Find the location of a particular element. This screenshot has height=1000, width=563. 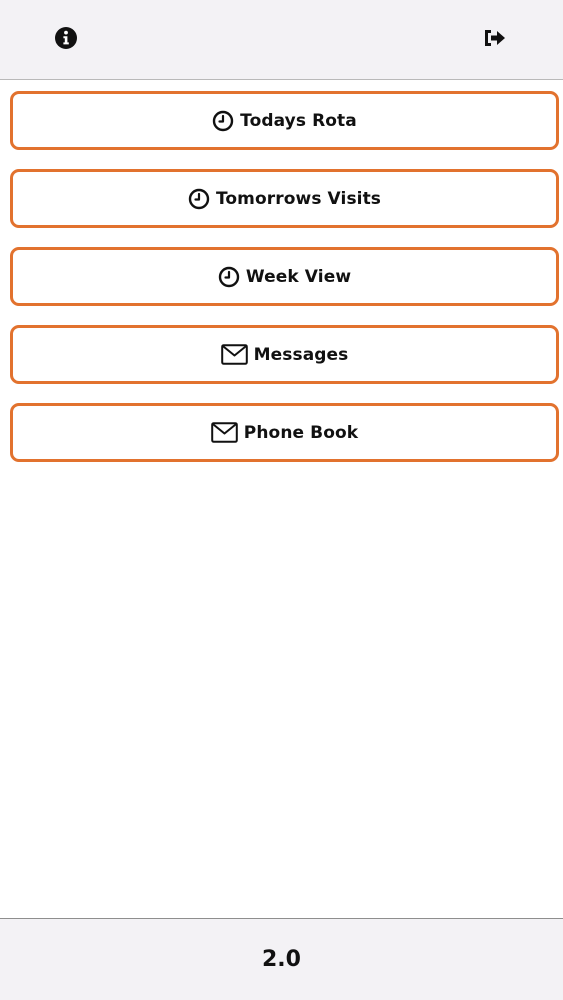

bottom-bar: 2.0 is located at coordinates (281, 959).